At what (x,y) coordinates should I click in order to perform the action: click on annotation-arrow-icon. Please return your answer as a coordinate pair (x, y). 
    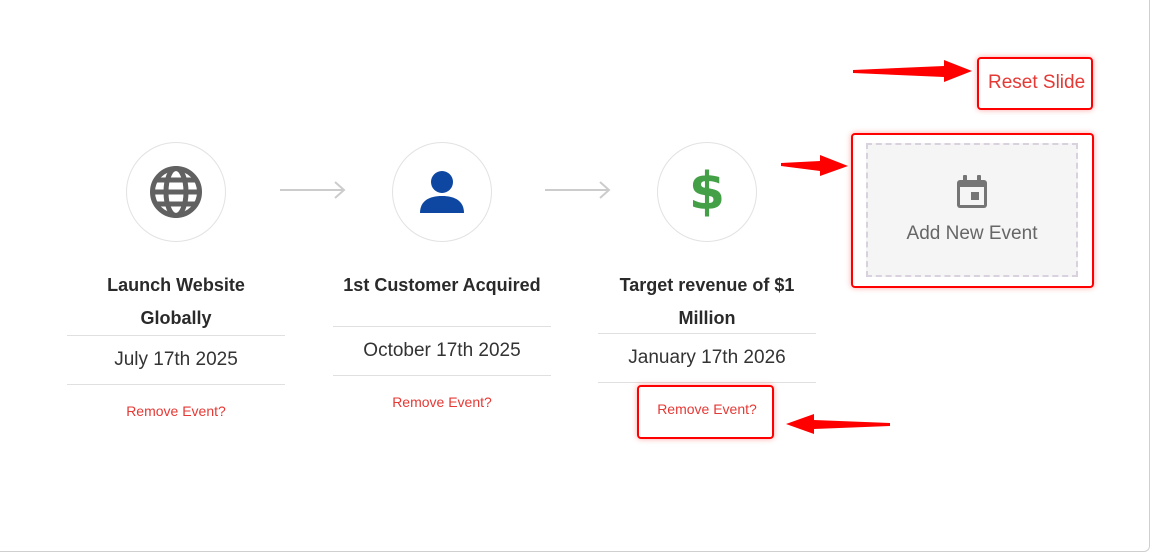
    Looking at the image, I should click on (876, 247).